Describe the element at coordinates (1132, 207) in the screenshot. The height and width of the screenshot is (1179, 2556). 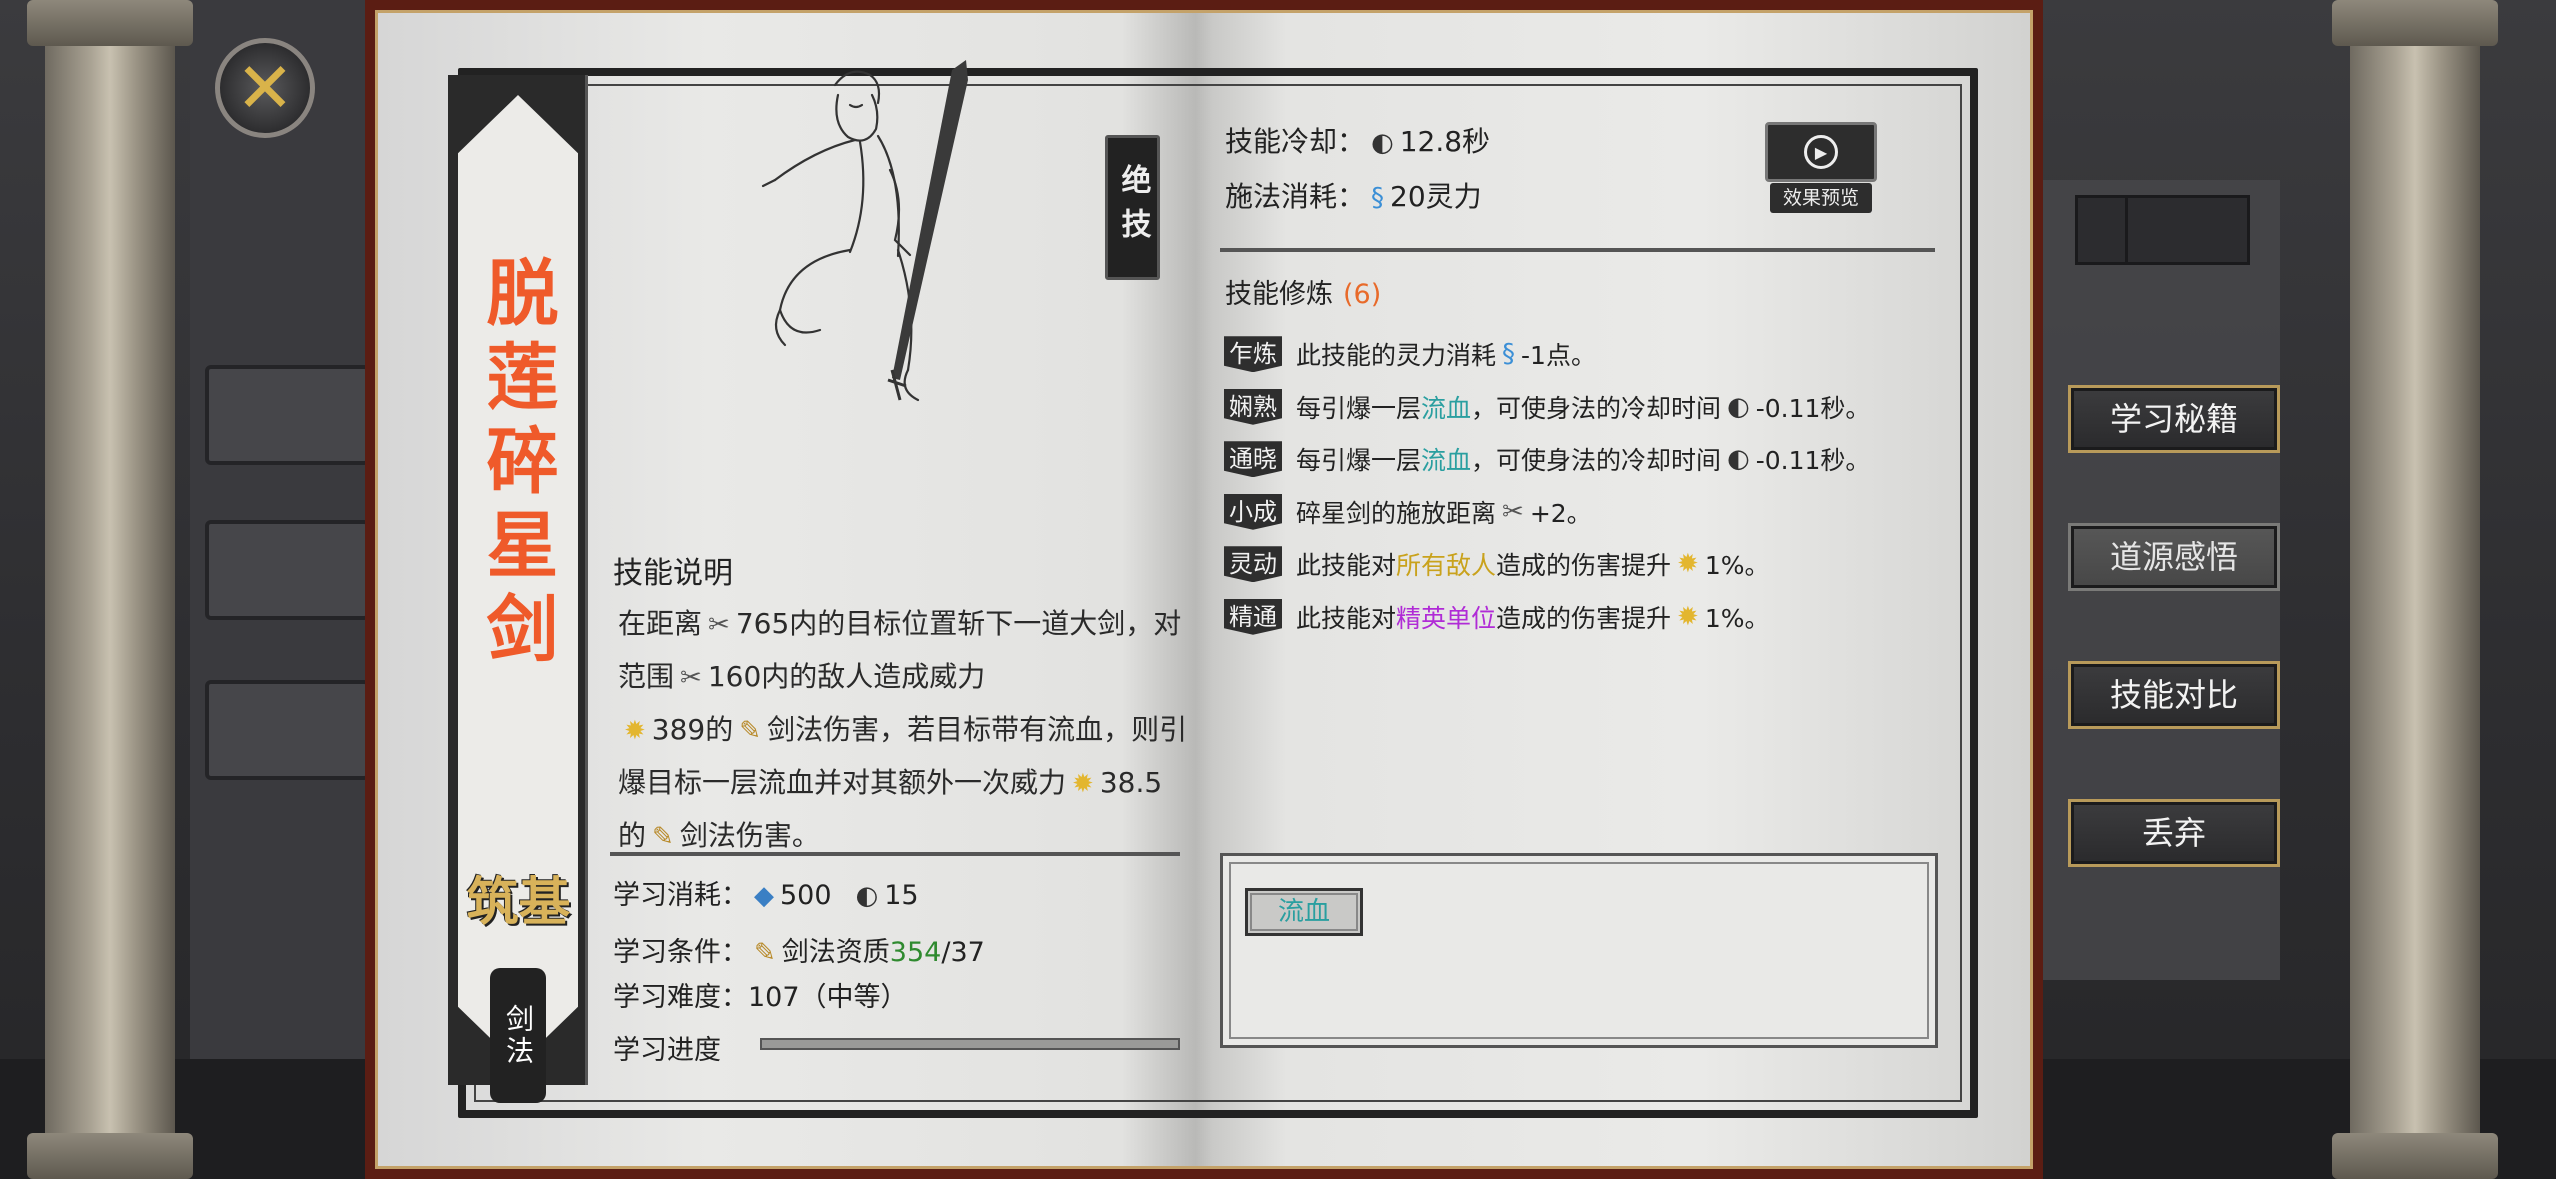
I see `rank-badge: 绝技` at that location.